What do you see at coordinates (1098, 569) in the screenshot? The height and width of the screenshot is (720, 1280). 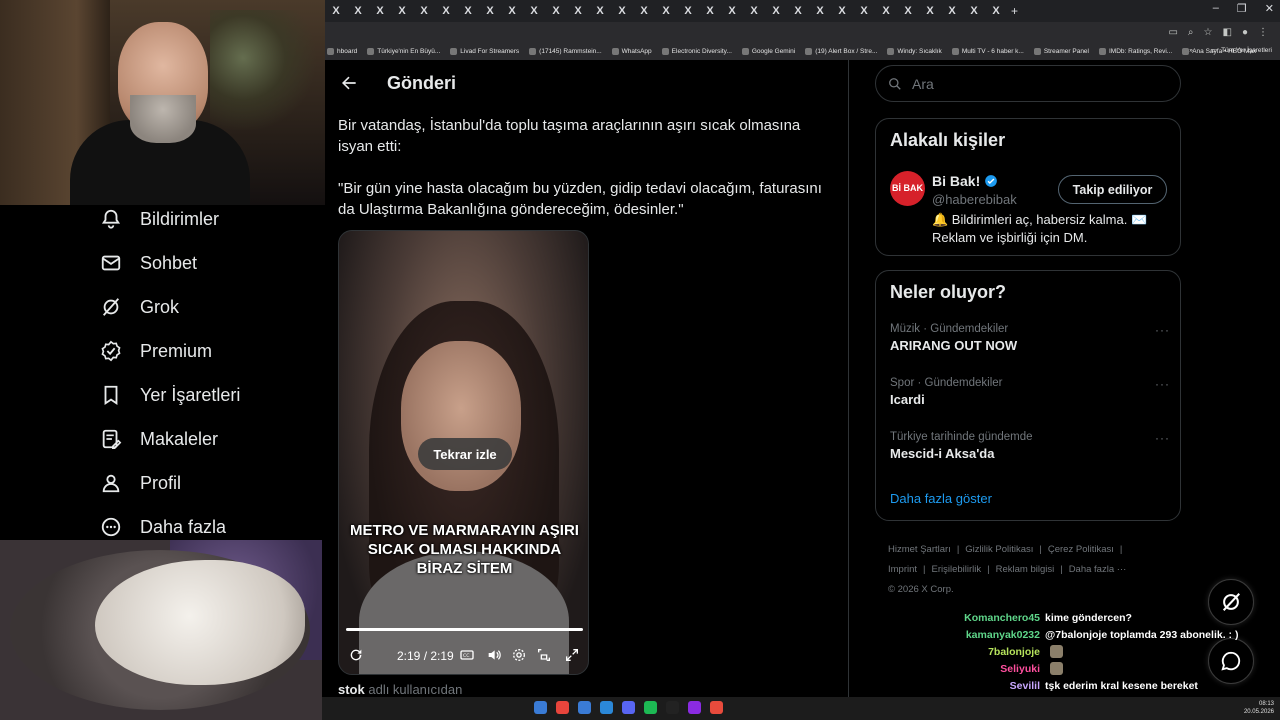 I see `footer-link: Daha fazla ···` at bounding box center [1098, 569].